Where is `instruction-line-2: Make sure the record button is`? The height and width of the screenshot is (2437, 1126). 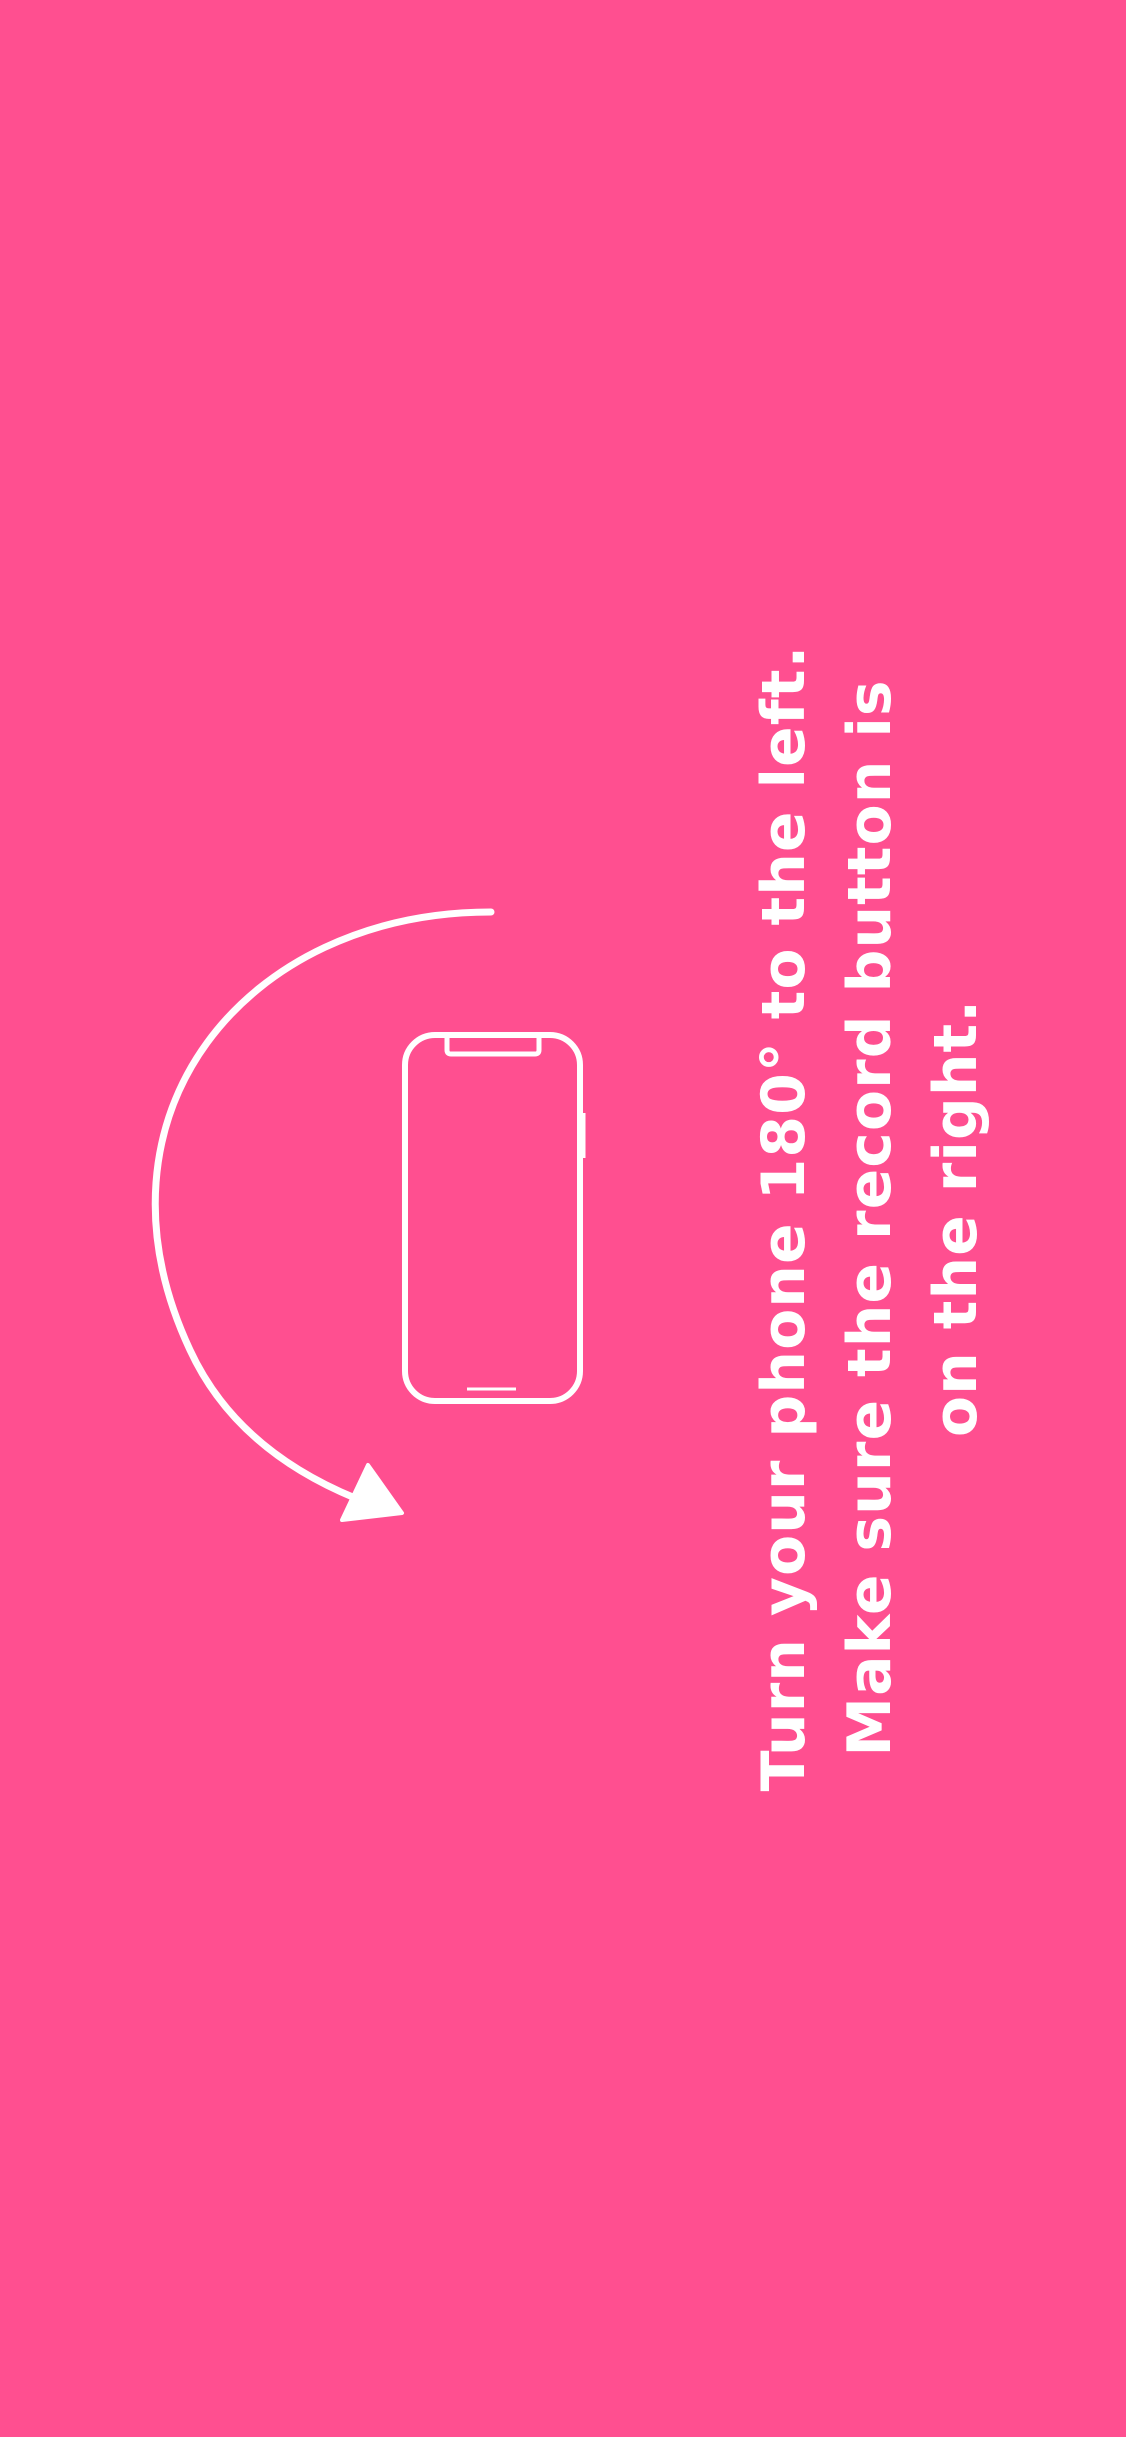 instruction-line-2: Make sure the record button is is located at coordinates (870, 1218).